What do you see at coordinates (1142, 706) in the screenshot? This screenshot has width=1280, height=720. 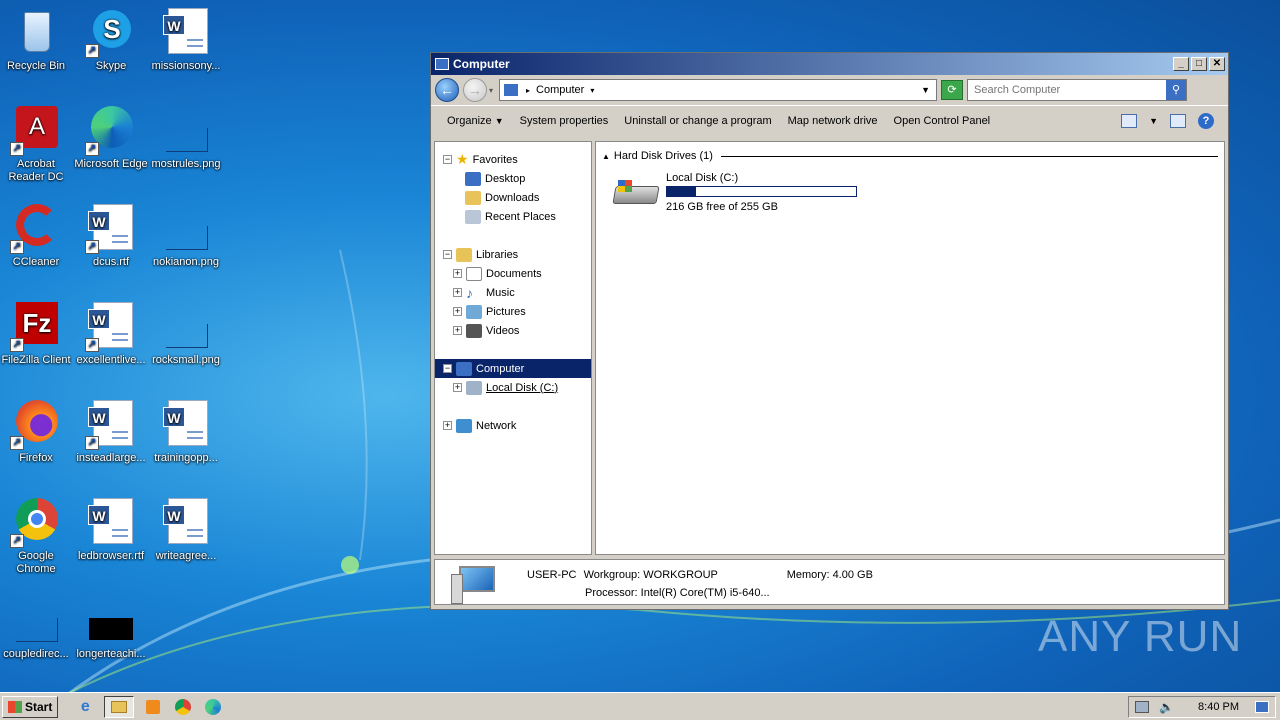 I see `network-tray-icon` at bounding box center [1142, 706].